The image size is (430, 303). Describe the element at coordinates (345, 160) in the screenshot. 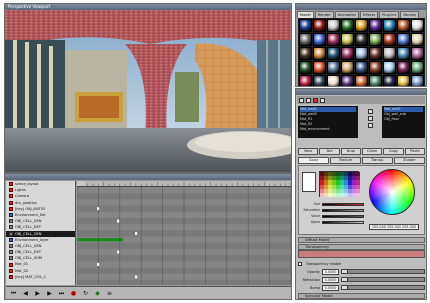

I see `tab-texture: Texture` at that location.